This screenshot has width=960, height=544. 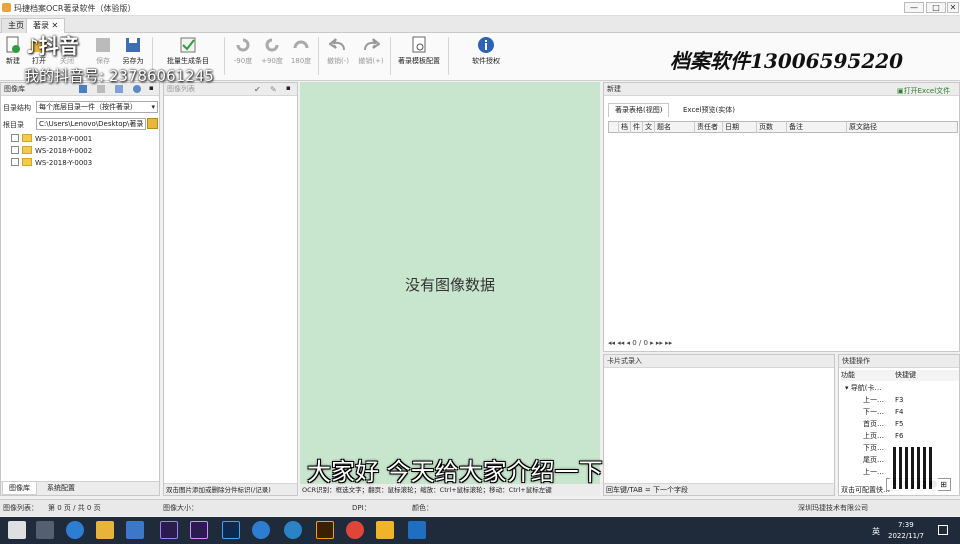 I want to click on list-view-icon, so click(x=101, y=89).